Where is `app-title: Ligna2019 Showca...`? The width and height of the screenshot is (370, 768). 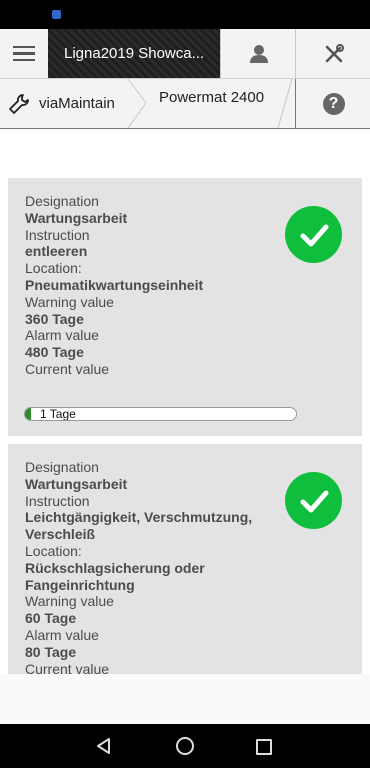 app-title: Ligna2019 Showca... is located at coordinates (134, 53).